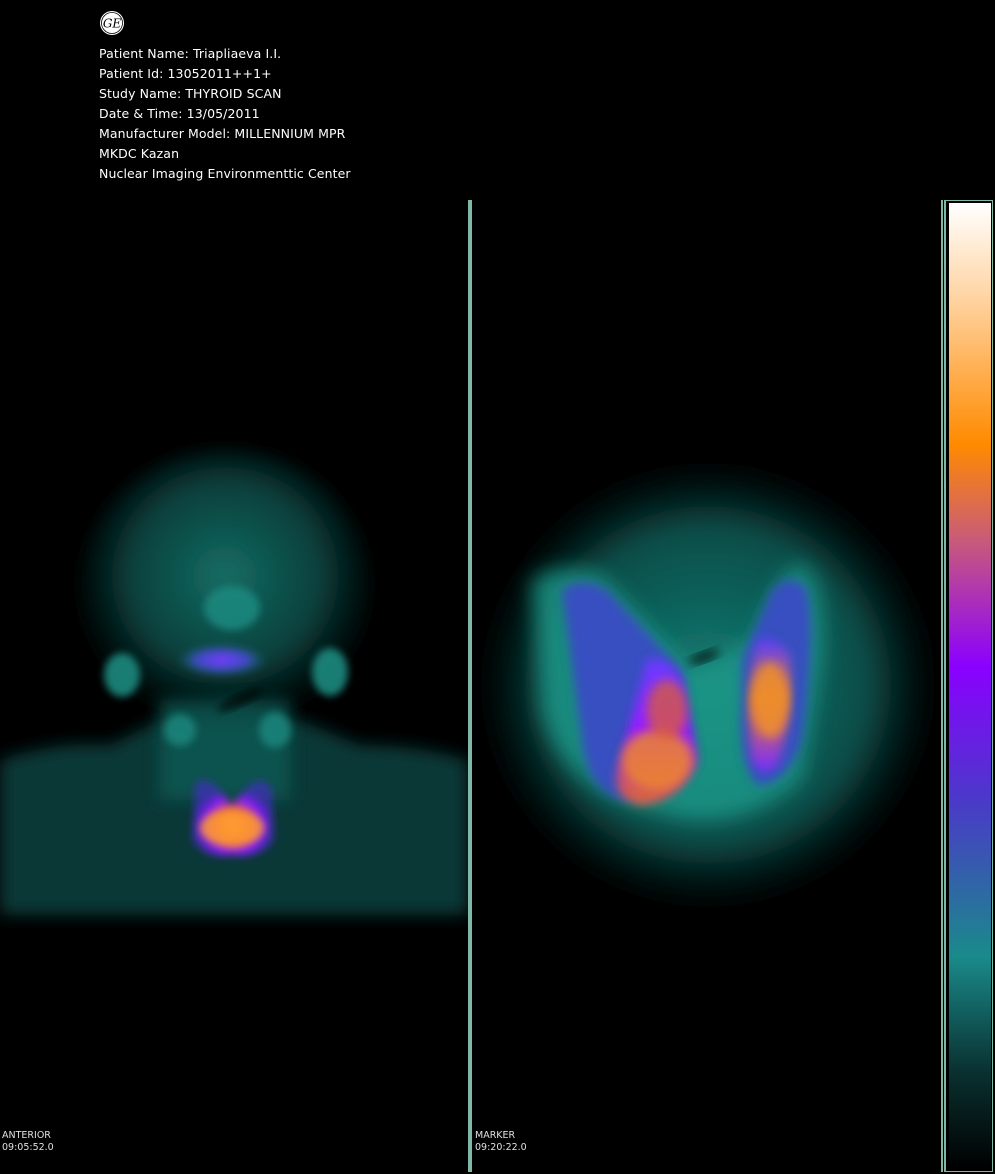 This screenshot has height=1174, width=995. Describe the element at coordinates (28, 1147) in the screenshot. I see `acquisition-time: 09:05:52.0` at that location.